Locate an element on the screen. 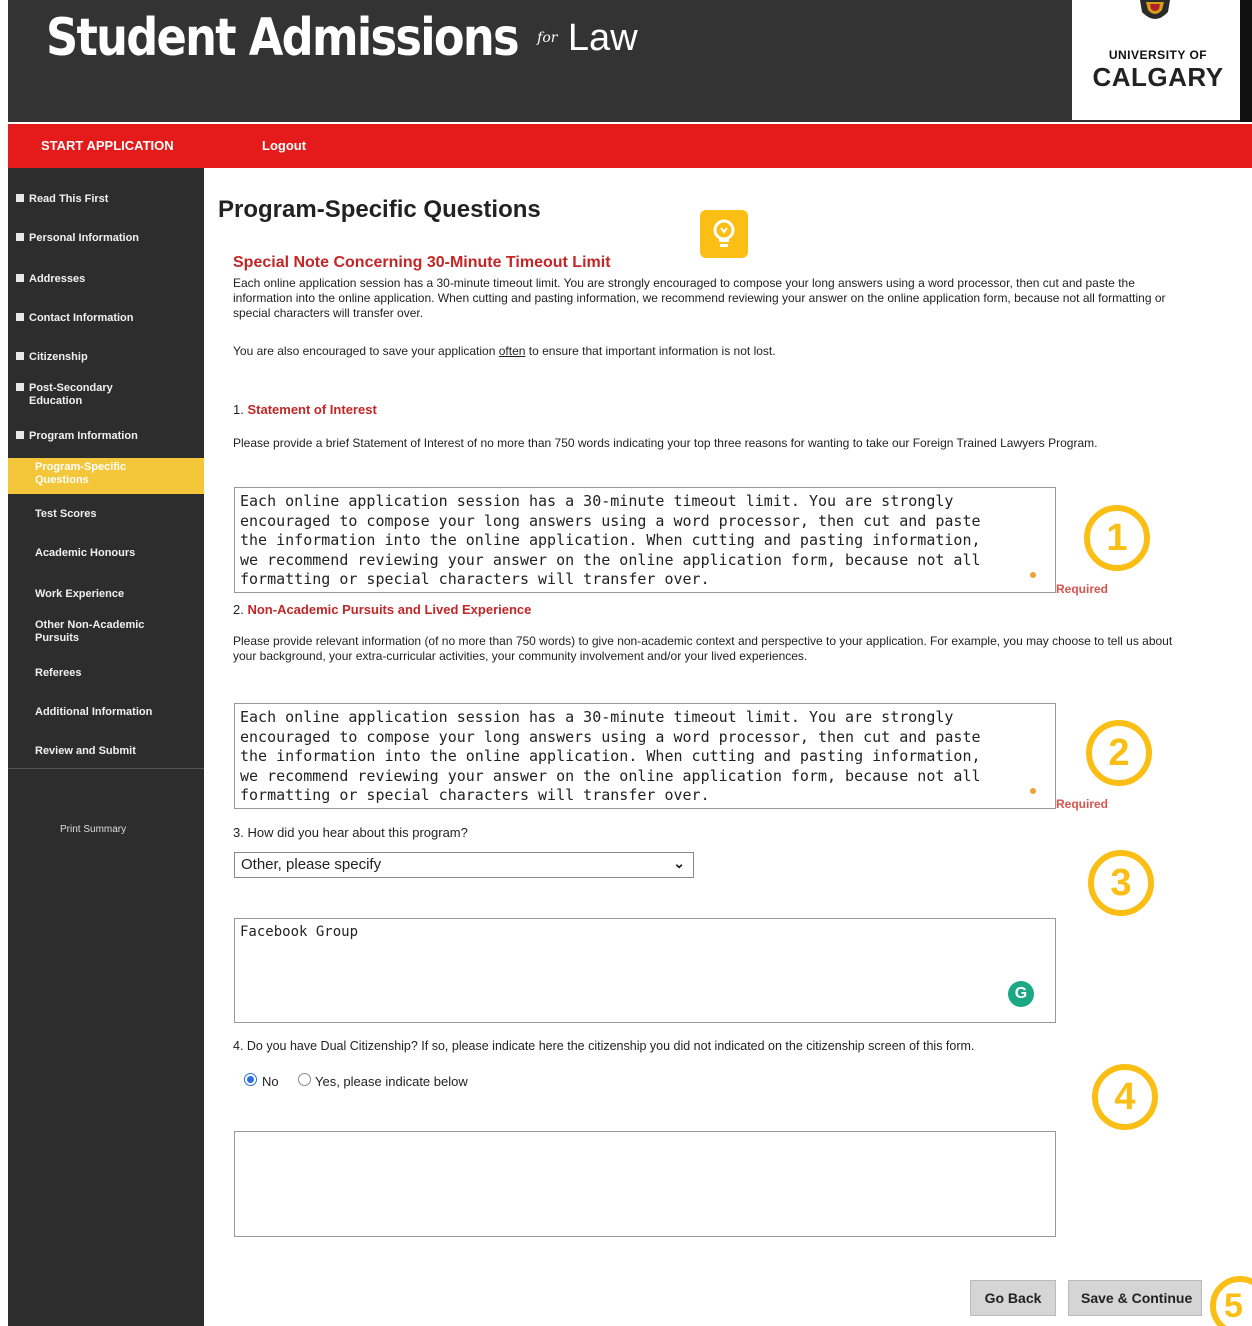 The height and width of the screenshot is (1326, 1252). q2-required-label: Required is located at coordinates (1082, 804).